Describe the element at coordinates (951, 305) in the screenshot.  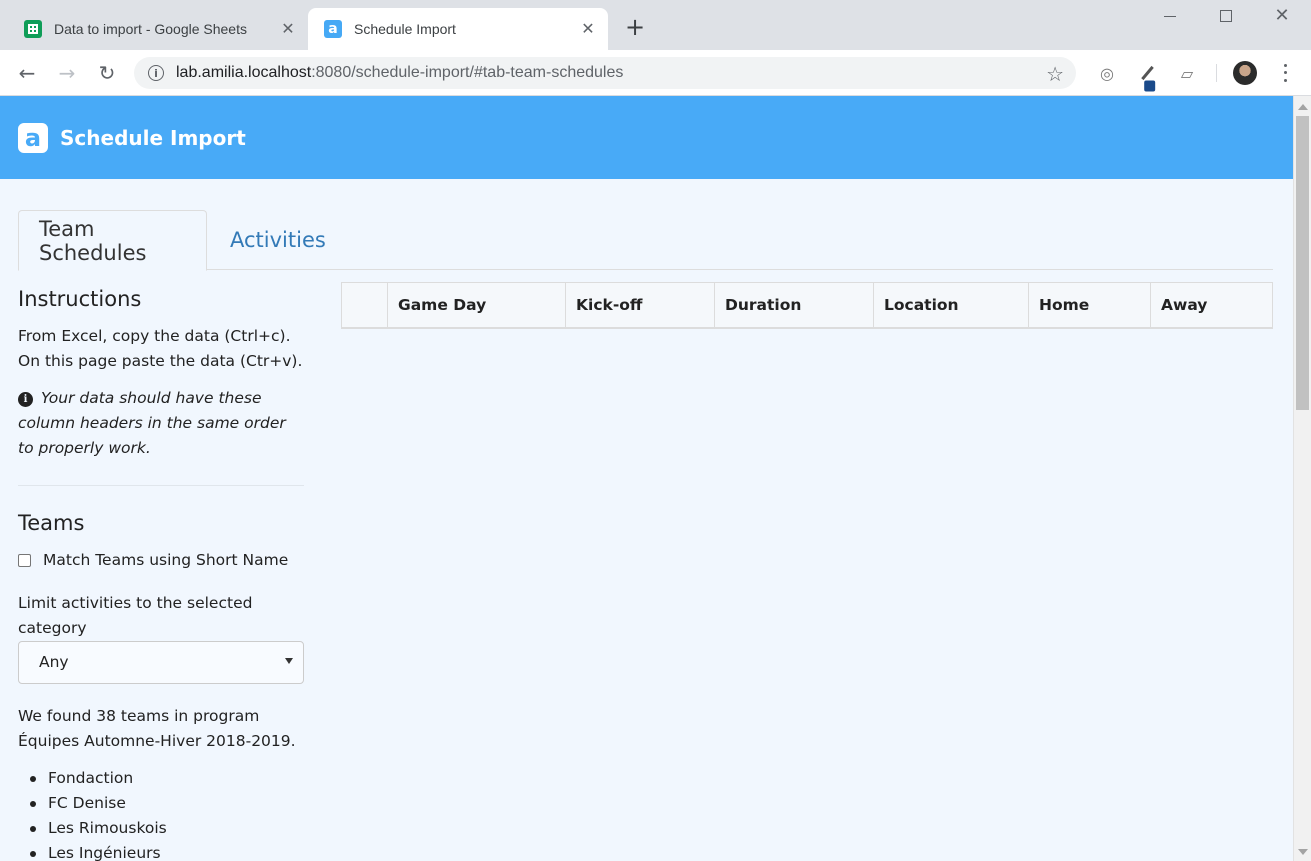
I see `column-header-location: Location` at that location.